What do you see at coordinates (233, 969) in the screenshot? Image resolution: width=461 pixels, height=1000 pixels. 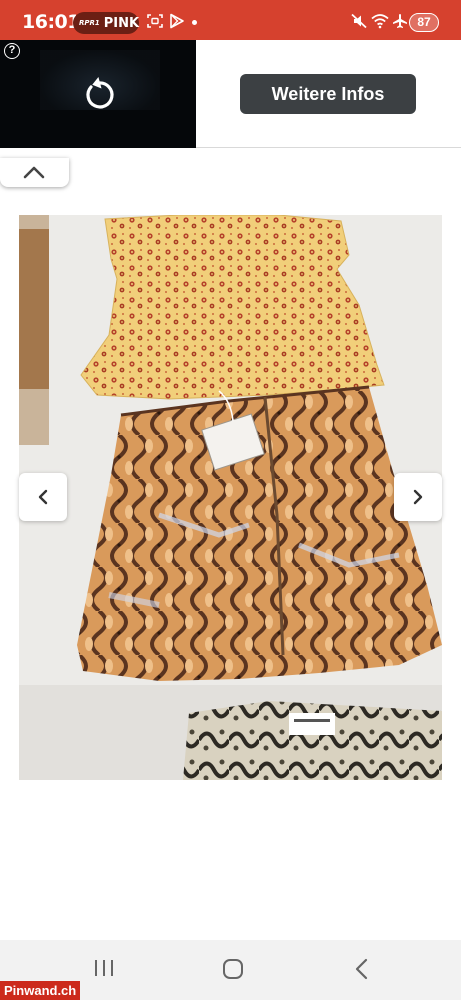 I see `home-icon` at bounding box center [233, 969].